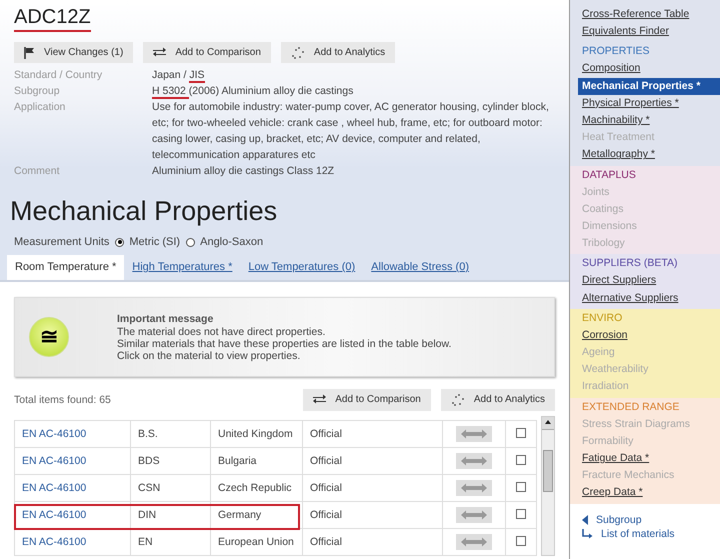 Image resolution: width=720 pixels, height=559 pixels. Describe the element at coordinates (37, 91) in the screenshot. I see `detail-label: Subgroup` at that location.